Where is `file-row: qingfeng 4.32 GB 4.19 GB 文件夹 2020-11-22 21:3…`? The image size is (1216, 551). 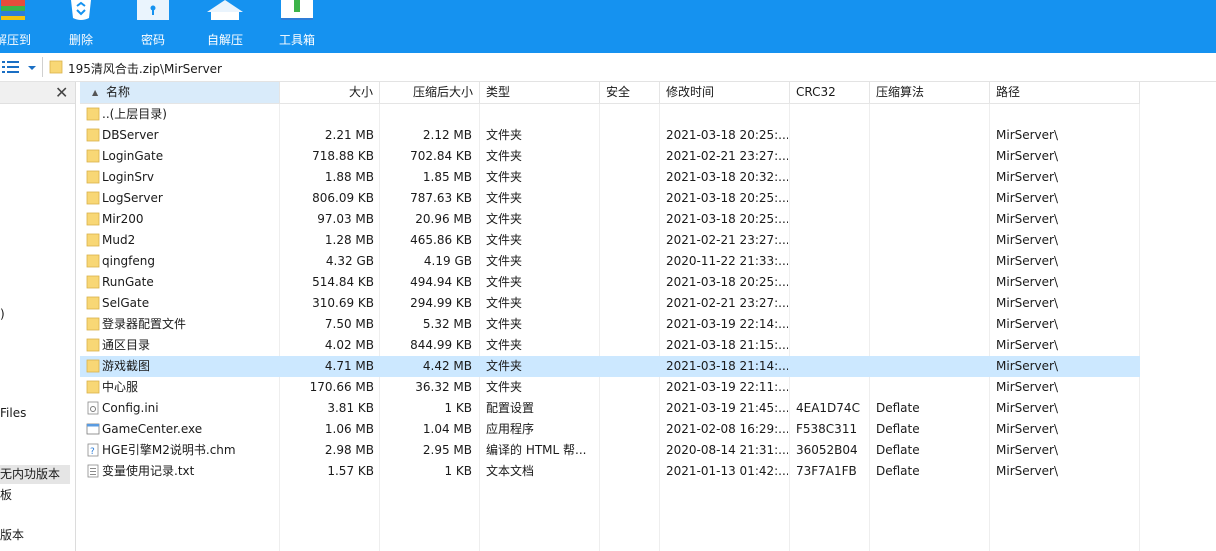 file-row: qingfeng 4.32 GB 4.19 GB 文件夹 2020-11-22 21:3… is located at coordinates (610, 261).